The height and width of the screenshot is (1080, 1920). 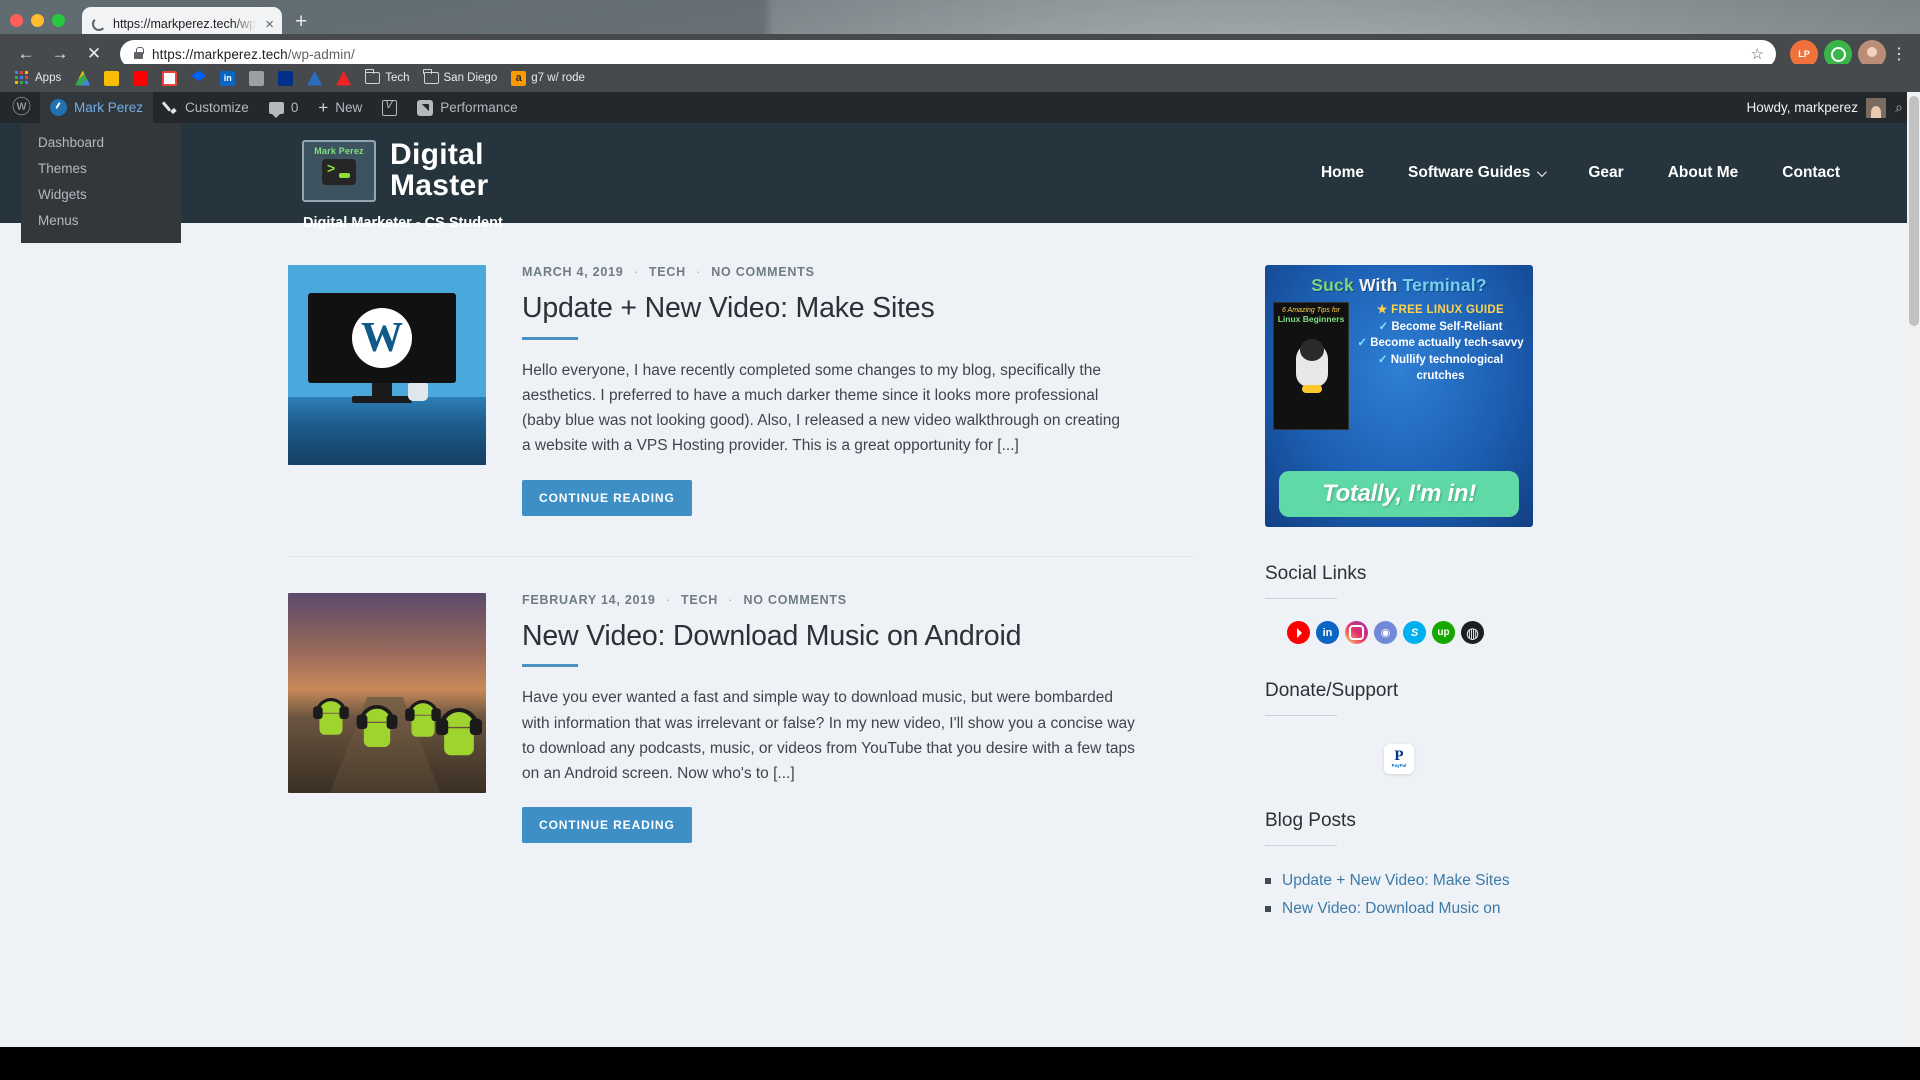 I want to click on folder-icon, so click(x=372, y=76).